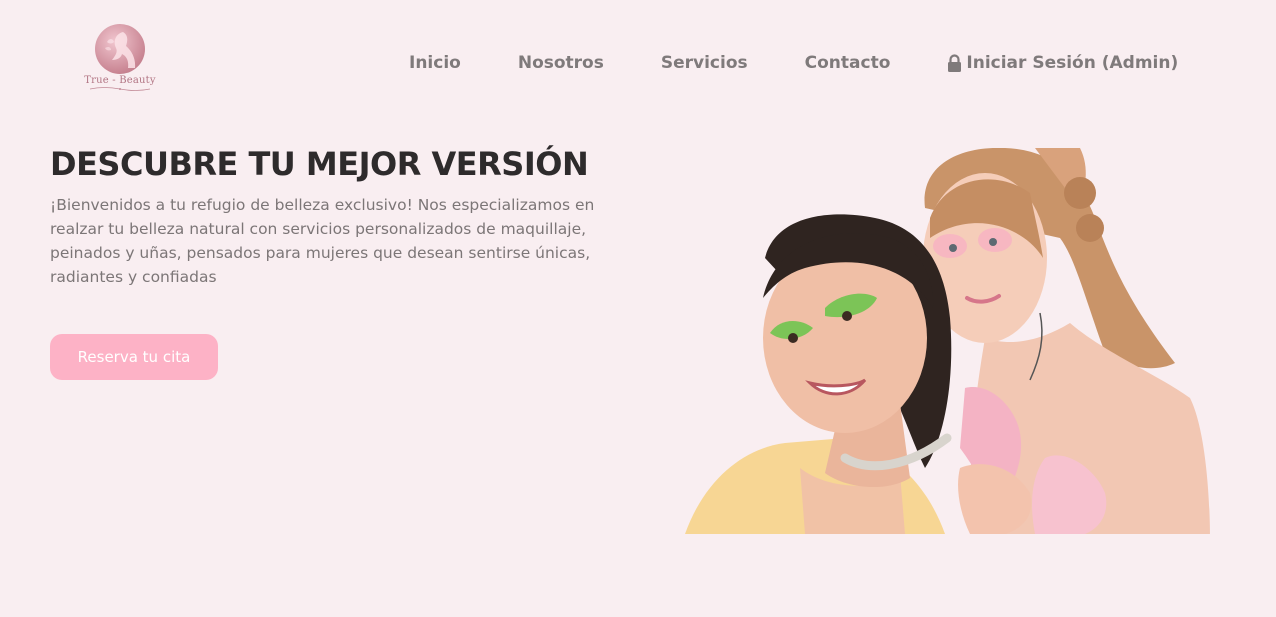 The width and height of the screenshot is (1276, 617). Describe the element at coordinates (120, 89) in the screenshot. I see `flourish-divider-icon` at that location.